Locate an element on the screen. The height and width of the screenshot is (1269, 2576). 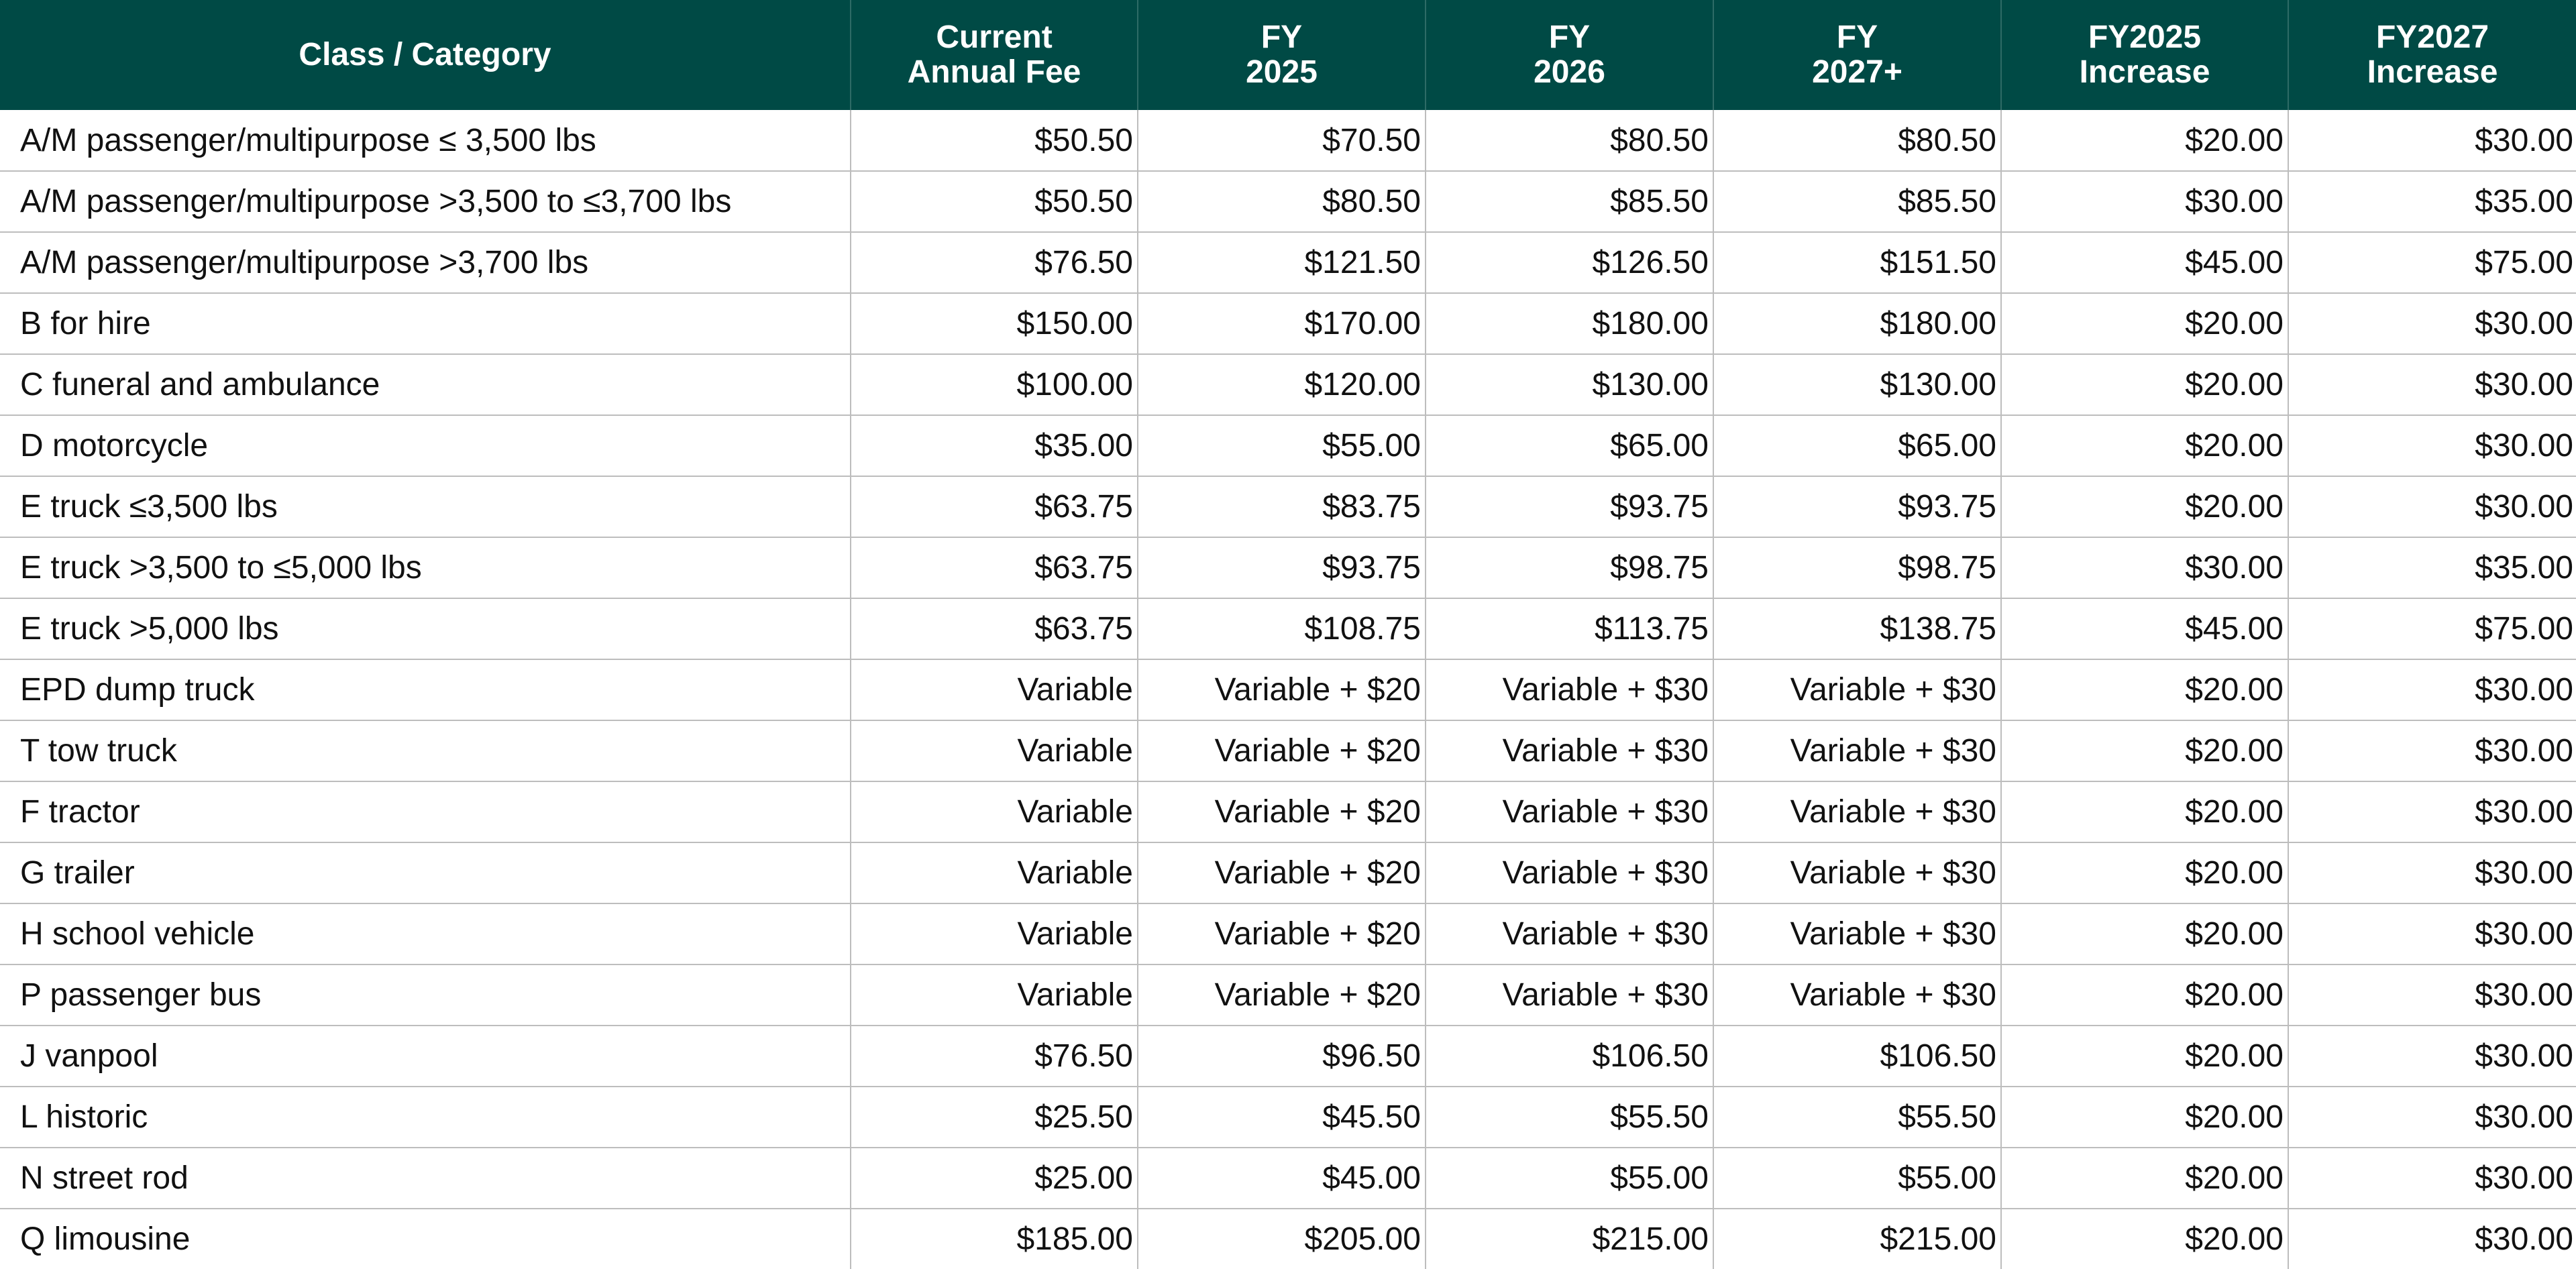
fy-2025-cell: $108.75 is located at coordinates (1282, 629).